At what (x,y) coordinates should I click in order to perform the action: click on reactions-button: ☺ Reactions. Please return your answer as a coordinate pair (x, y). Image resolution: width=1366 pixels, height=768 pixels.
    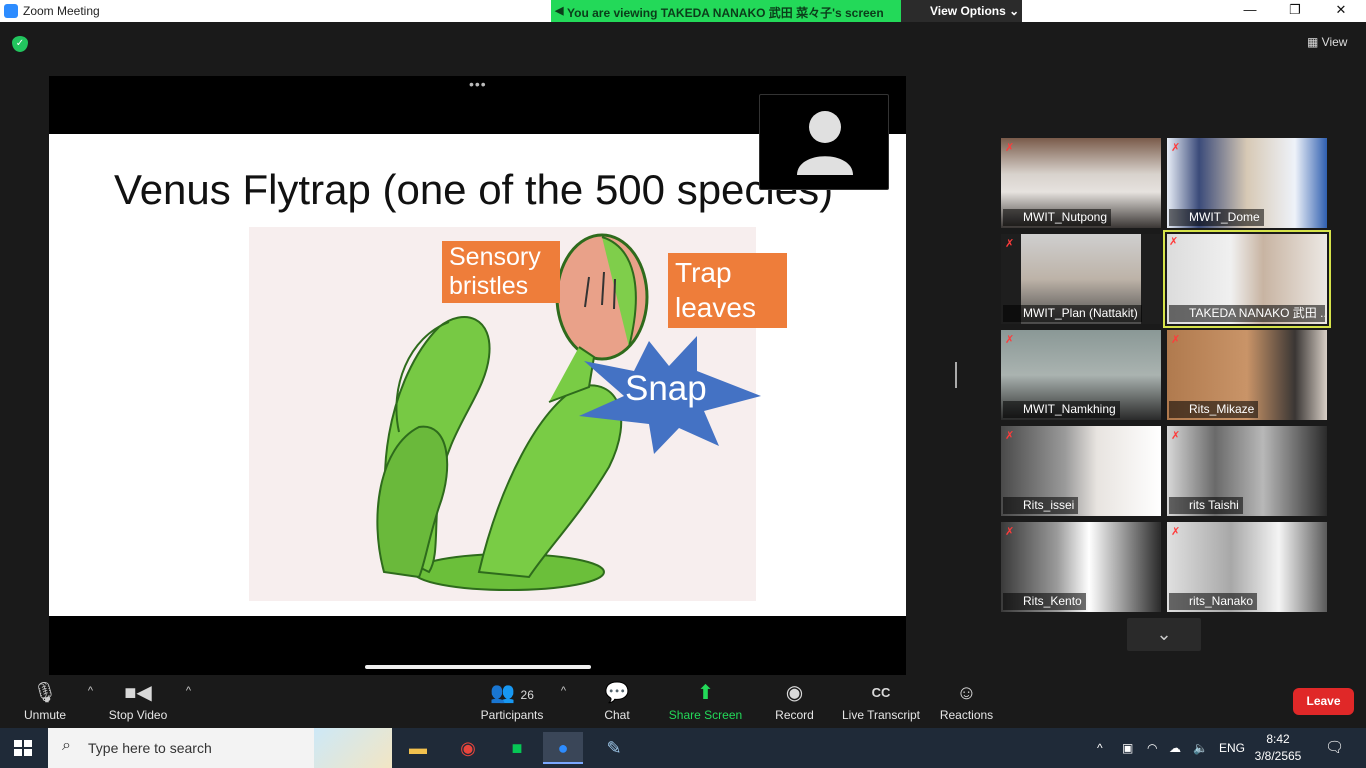
    Looking at the image, I should click on (966, 698).